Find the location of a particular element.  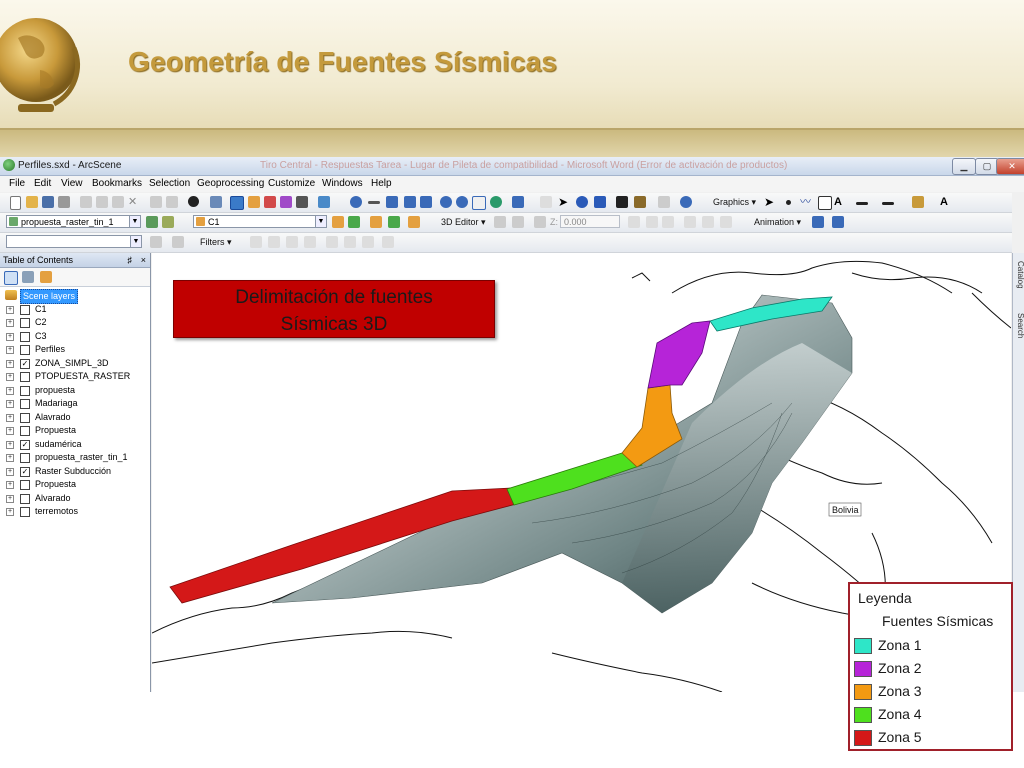

search-tab: Search is located at coordinates (1018, 325).